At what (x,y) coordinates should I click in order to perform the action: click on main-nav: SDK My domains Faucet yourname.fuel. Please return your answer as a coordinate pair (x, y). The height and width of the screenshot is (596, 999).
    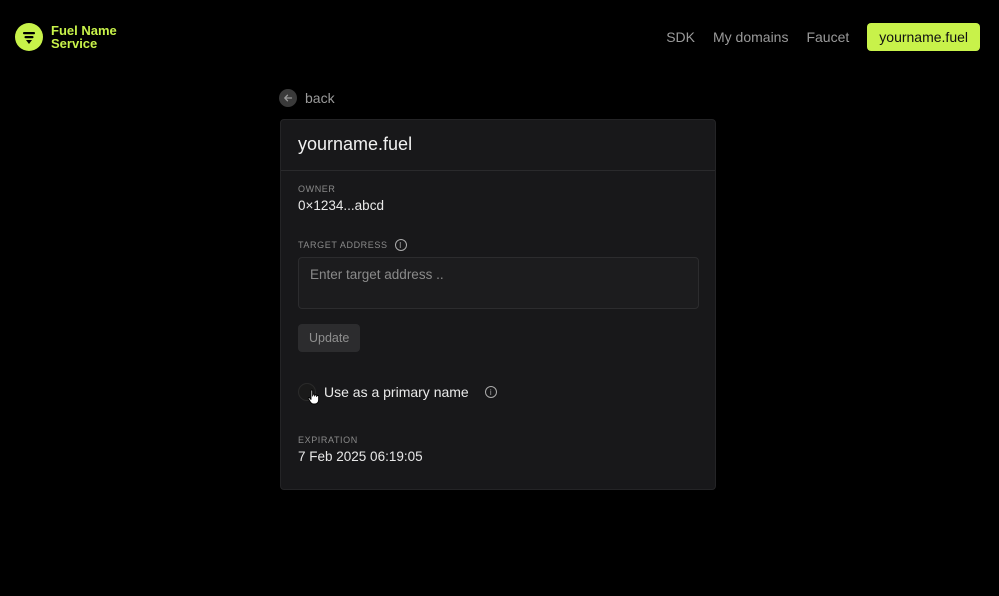
    Looking at the image, I should click on (823, 37).